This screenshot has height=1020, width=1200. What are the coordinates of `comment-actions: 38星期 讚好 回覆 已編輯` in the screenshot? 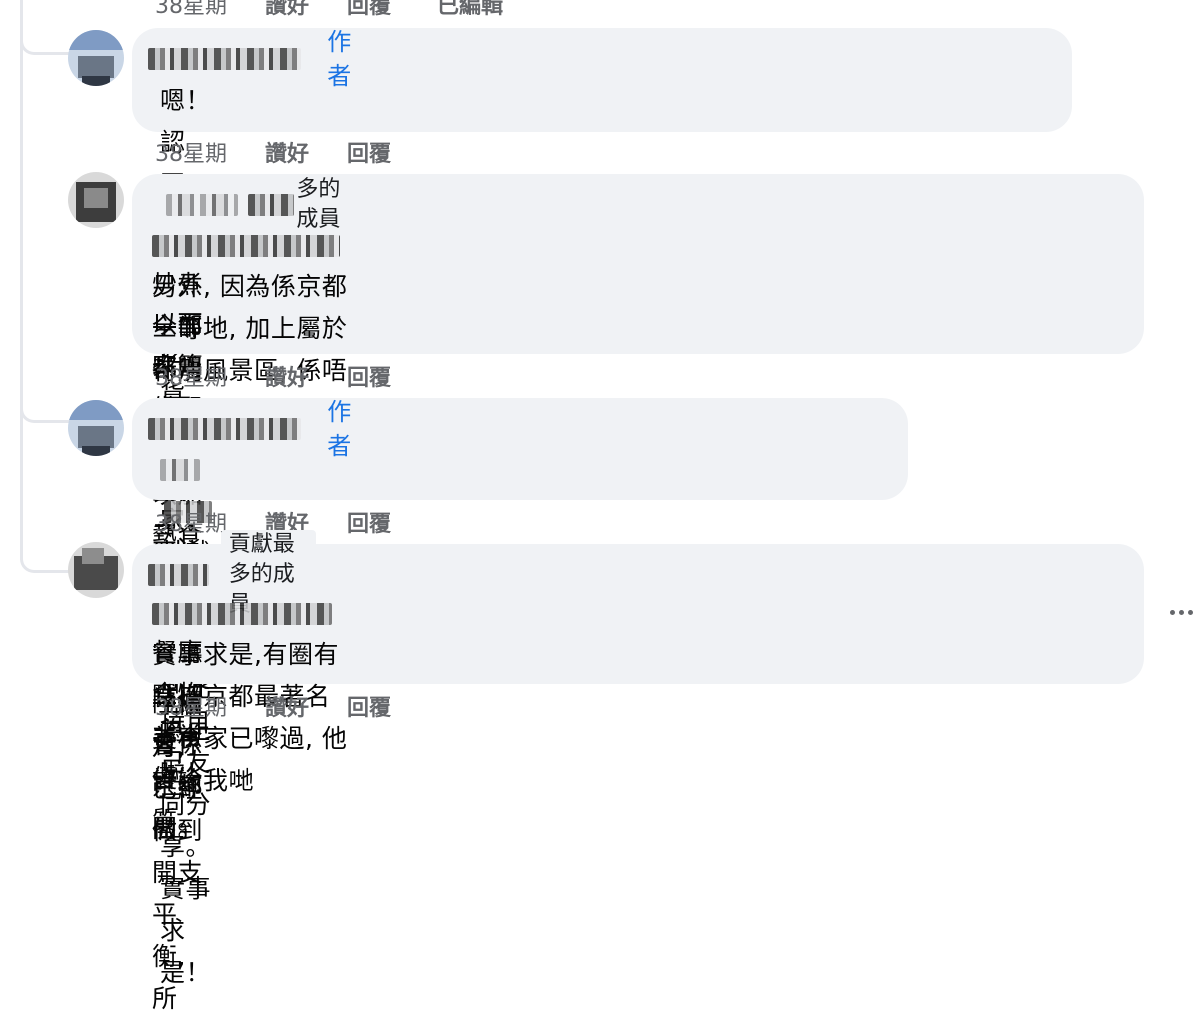 It's located at (329, 10).